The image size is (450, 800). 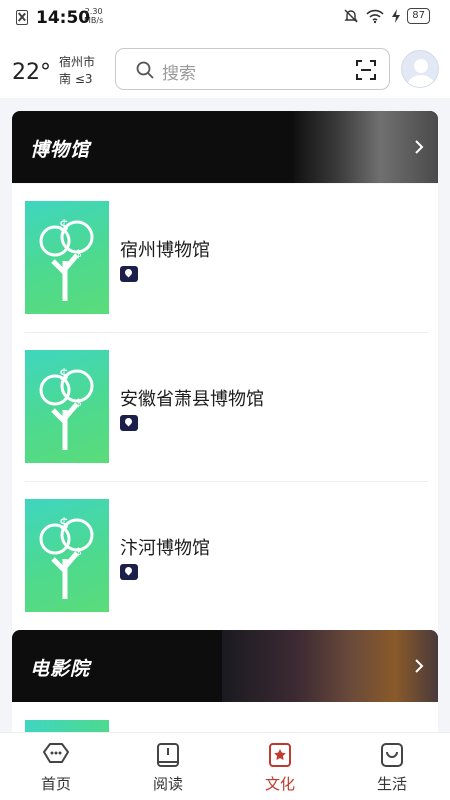 What do you see at coordinates (280, 755) in the screenshot?
I see `culture-star-icon` at bounding box center [280, 755].